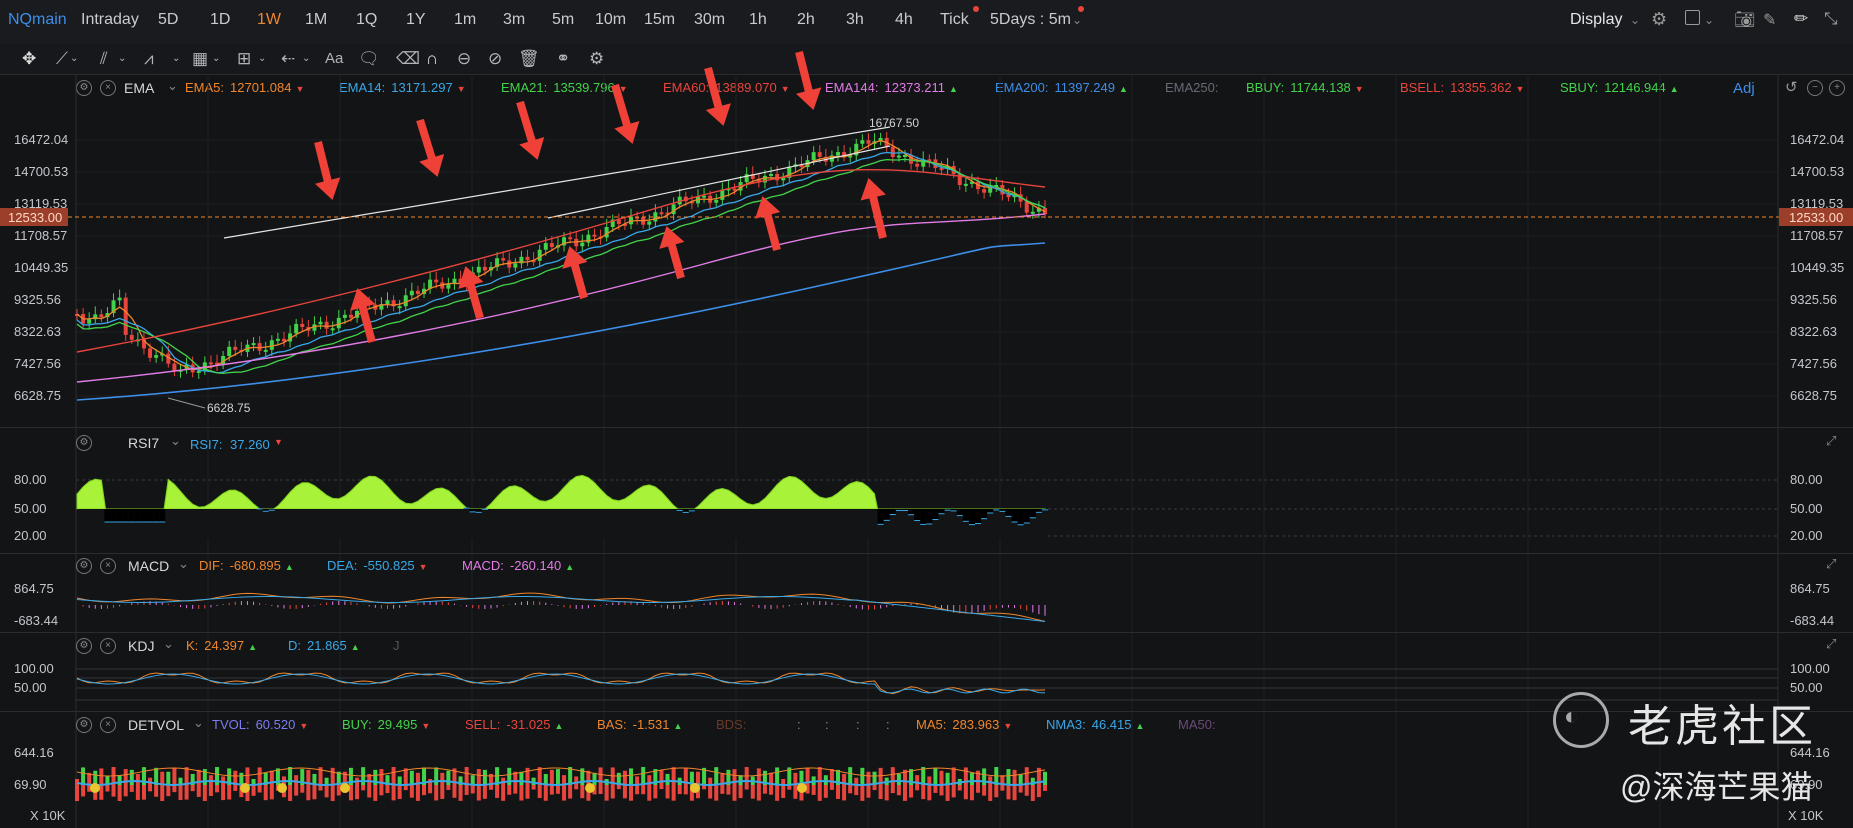 The width and height of the screenshot is (1853, 828). What do you see at coordinates (1806, 479) in the screenshot?
I see `y-tick-label: 80.00` at bounding box center [1806, 479].